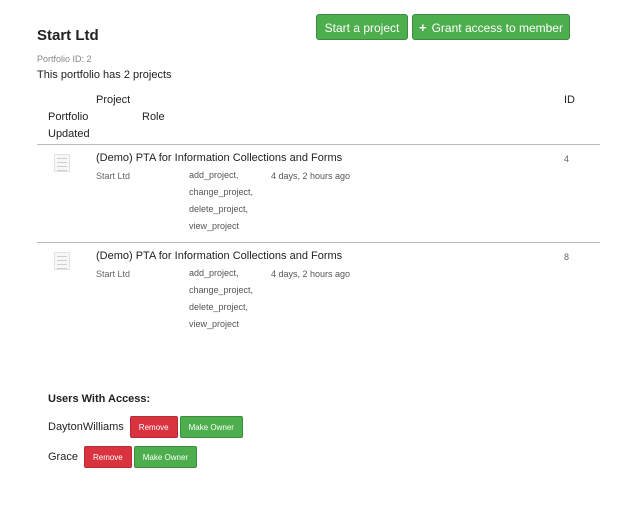 The height and width of the screenshot is (517, 632). What do you see at coordinates (104, 75) in the screenshot?
I see `project-count: This portfolio has 2 projects` at bounding box center [104, 75].